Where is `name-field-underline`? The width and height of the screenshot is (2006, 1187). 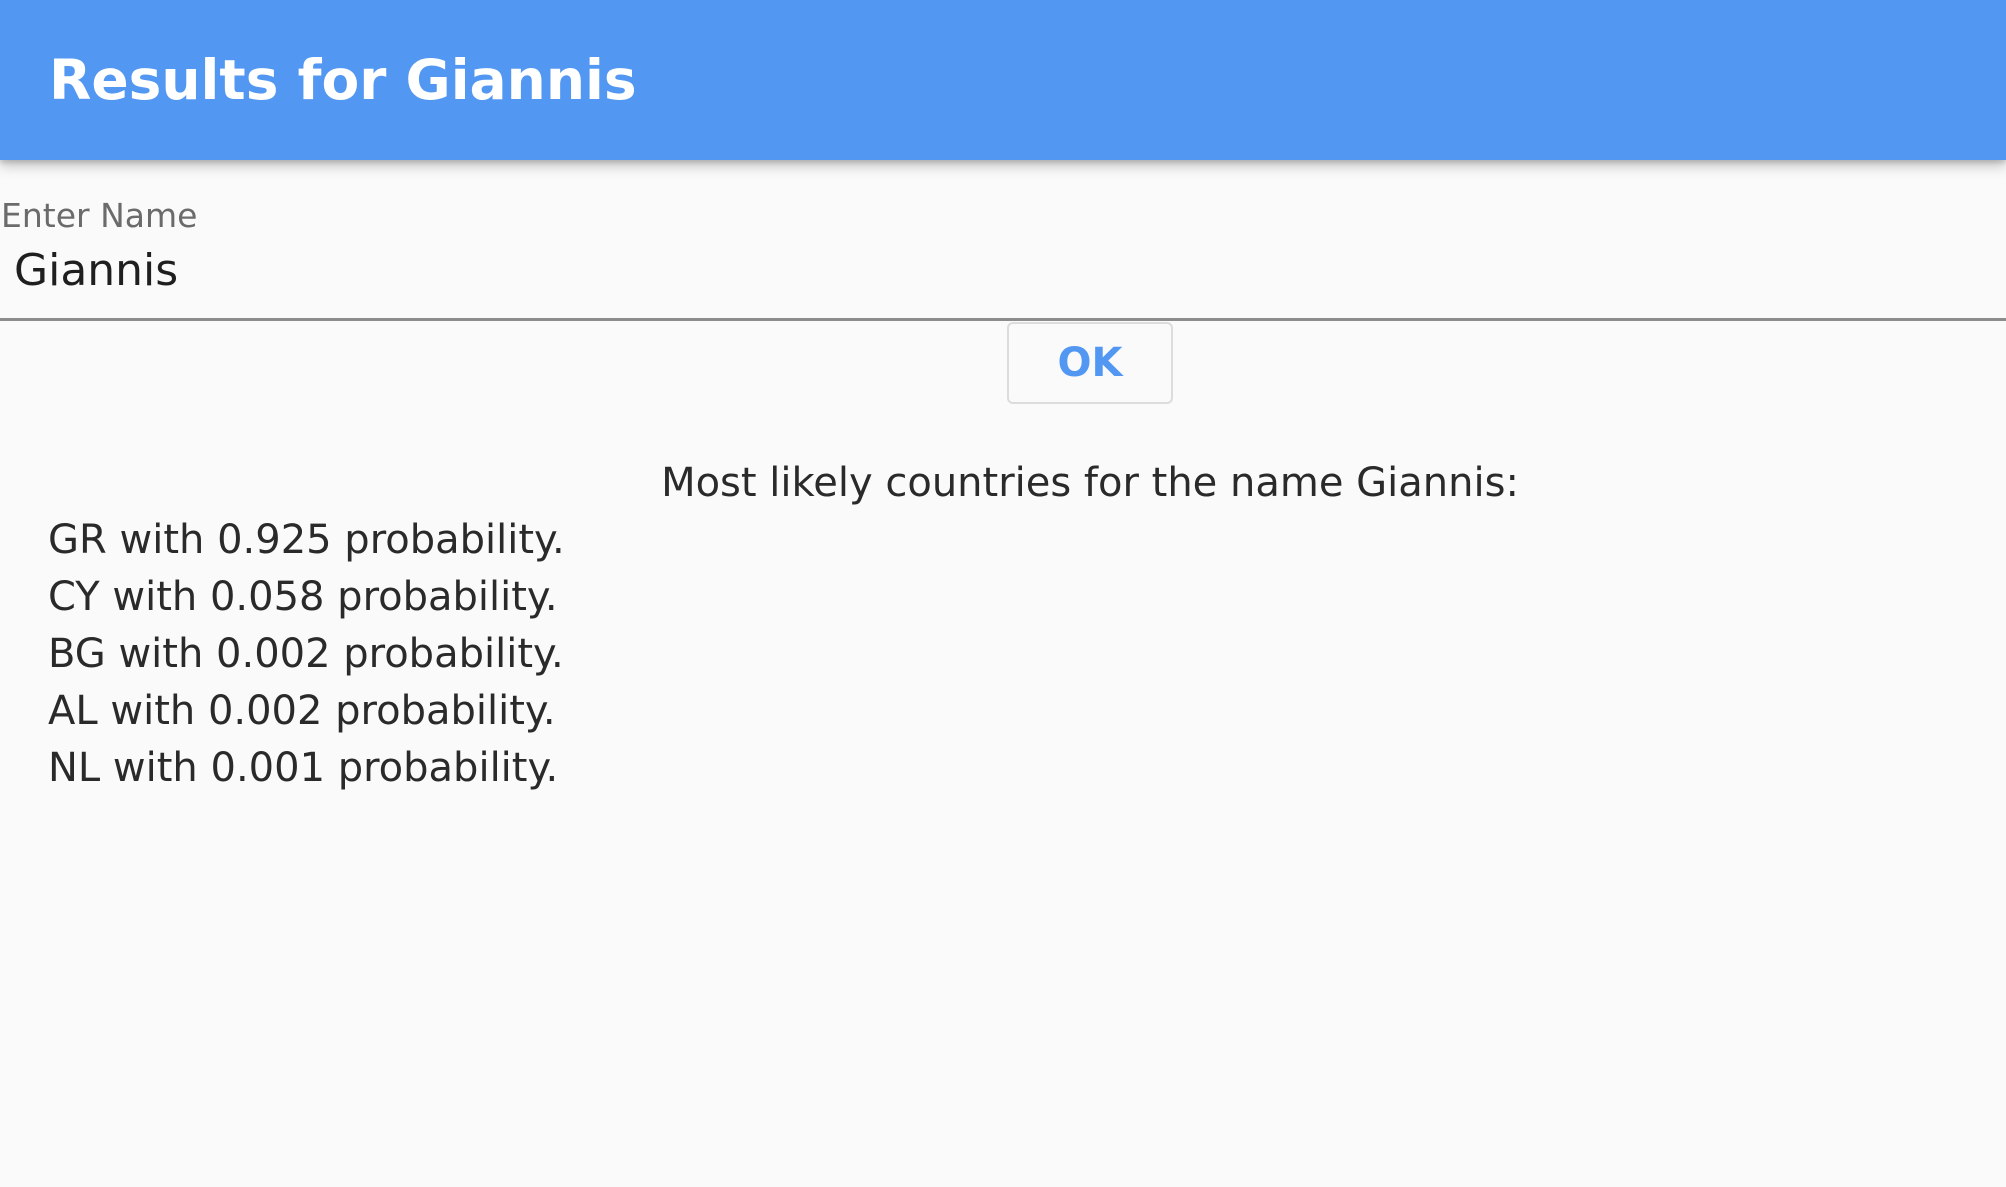
name-field-underline is located at coordinates (1003, 319).